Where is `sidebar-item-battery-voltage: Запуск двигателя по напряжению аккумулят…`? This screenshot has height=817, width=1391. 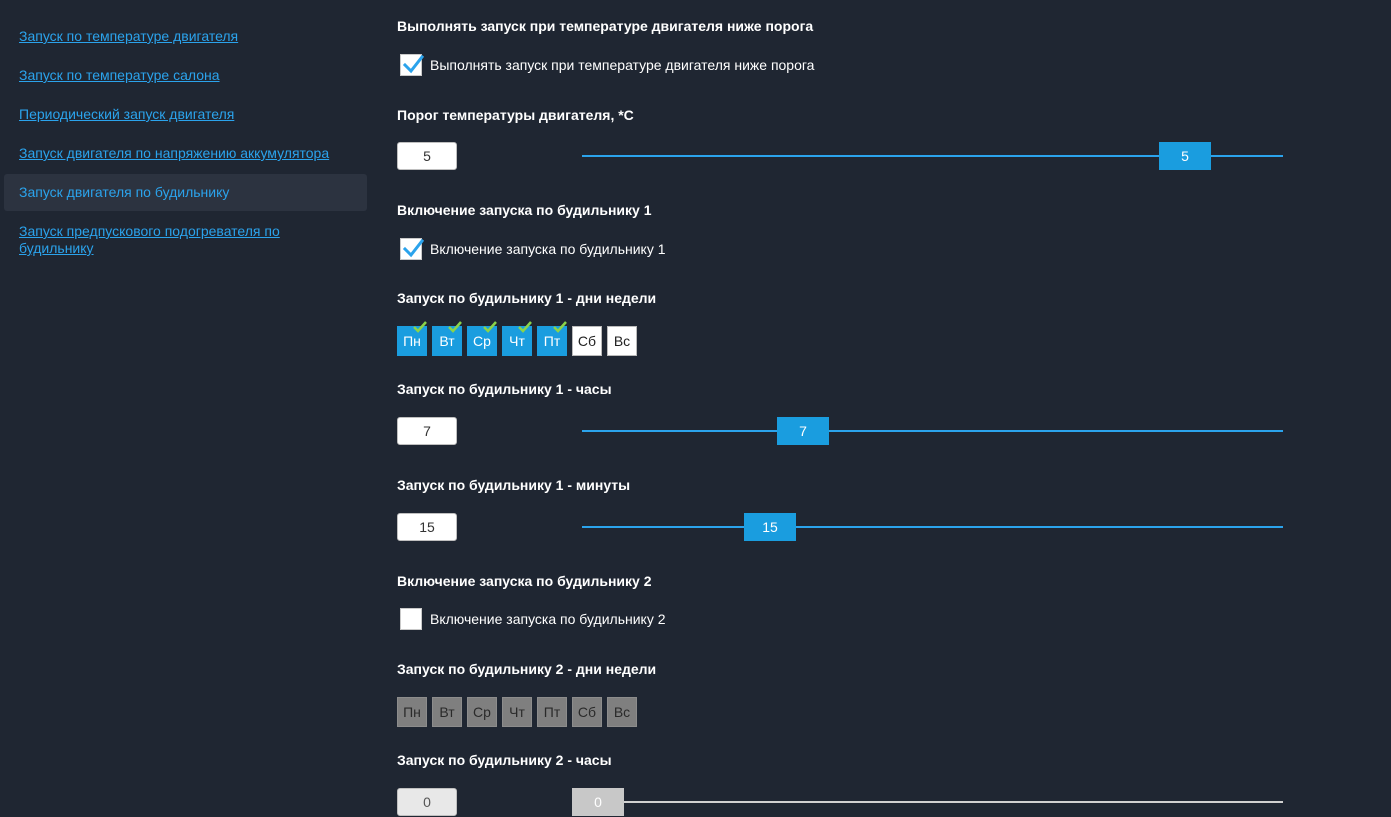 sidebar-item-battery-voltage: Запуск двигателя по напряжению аккумулят… is located at coordinates (185, 153).